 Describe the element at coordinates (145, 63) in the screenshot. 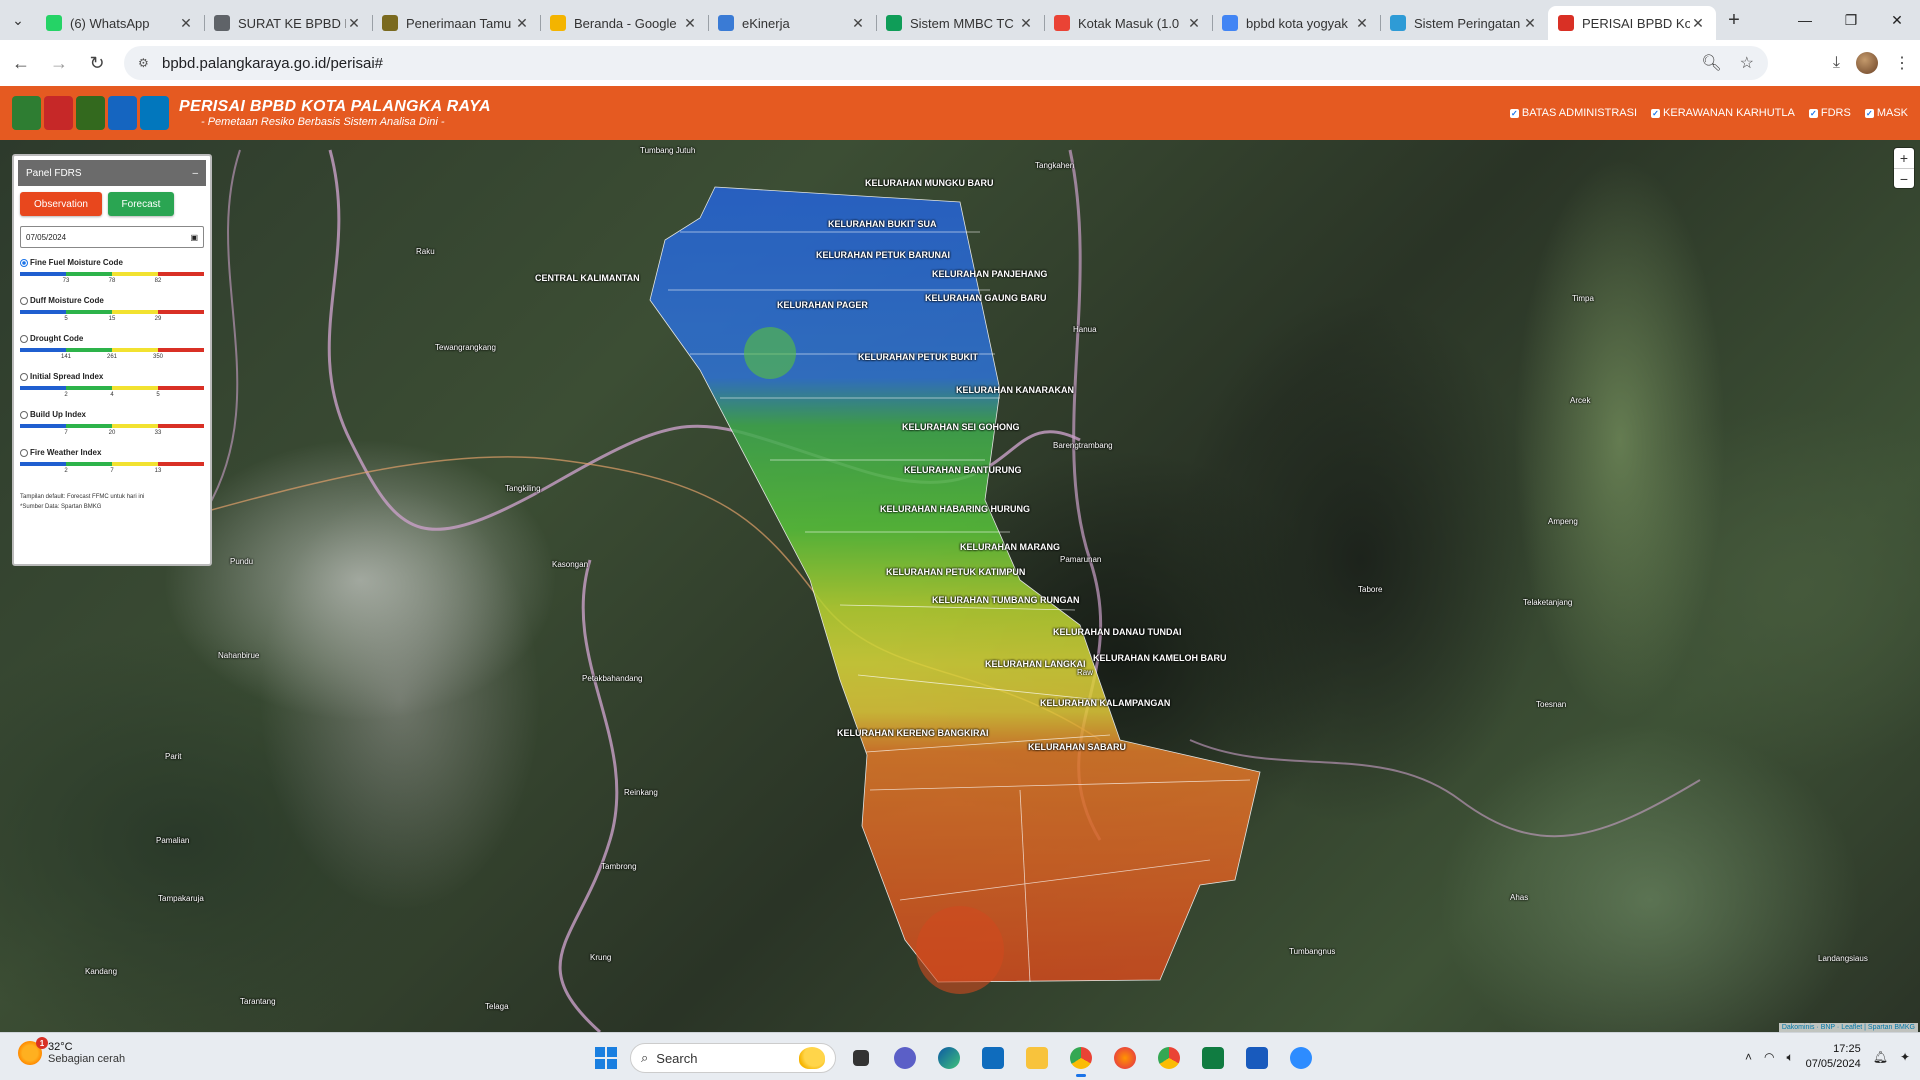

I see `site-info-icon: ⚙` at that location.